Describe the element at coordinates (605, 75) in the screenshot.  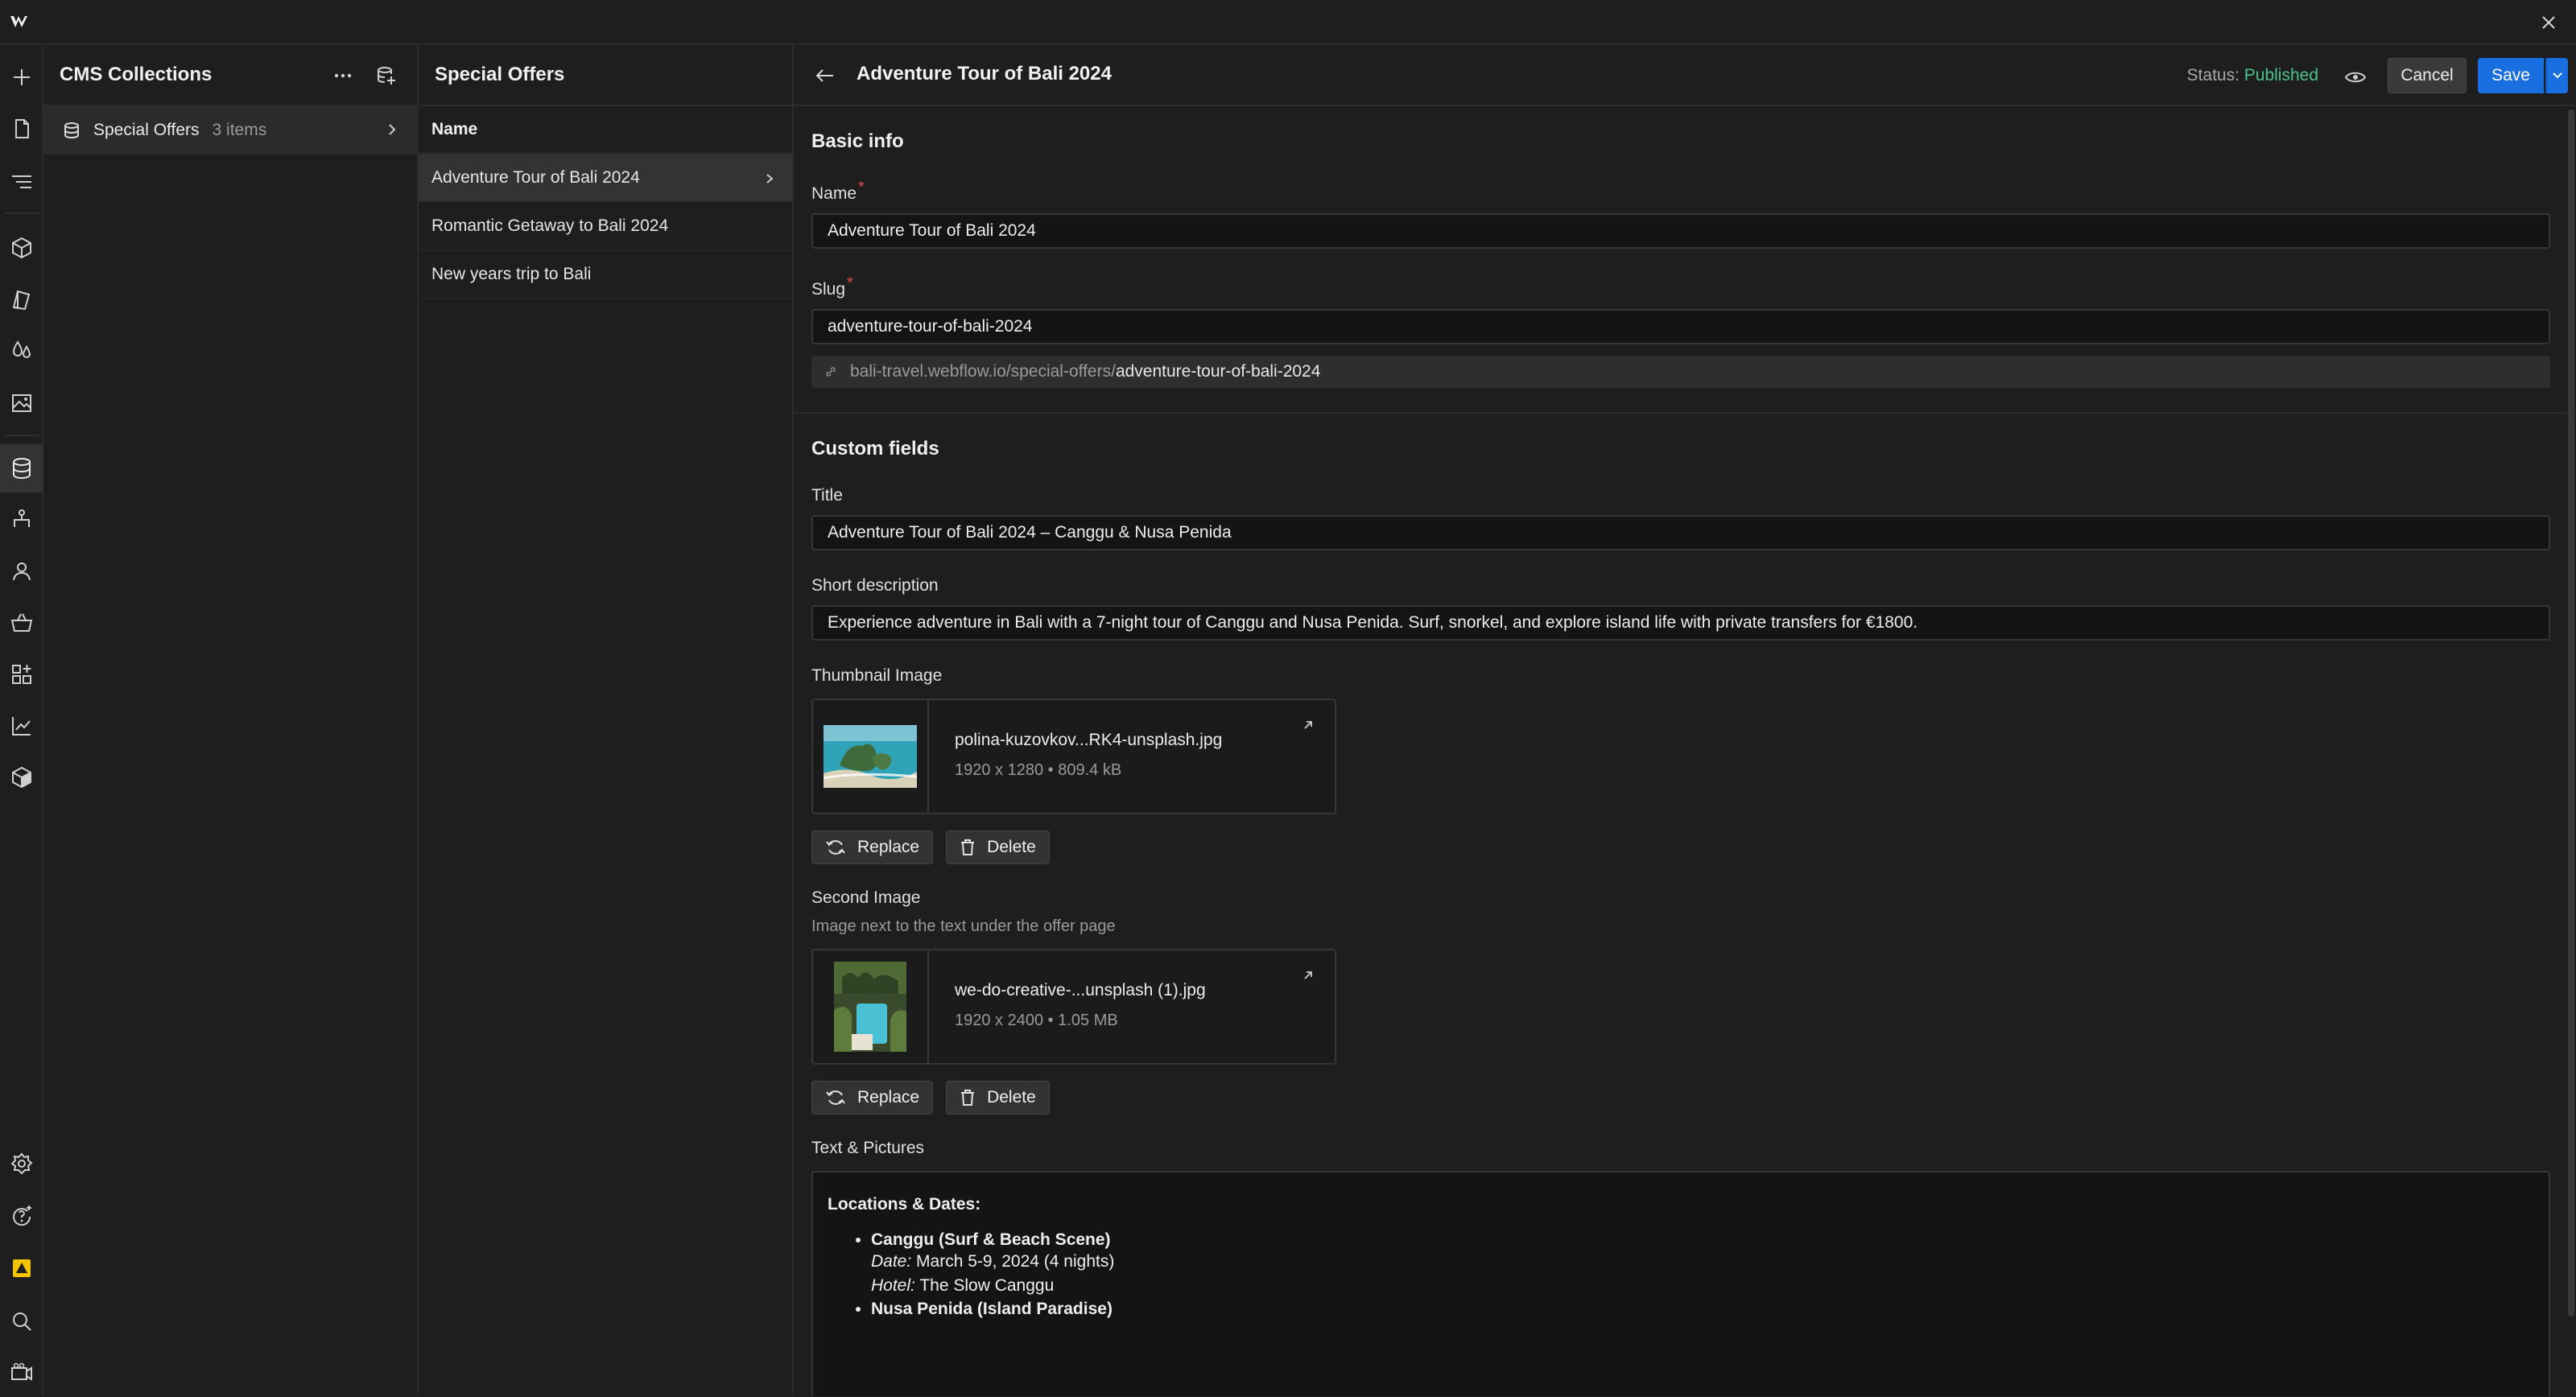
I see `items-header: Special Offers` at that location.